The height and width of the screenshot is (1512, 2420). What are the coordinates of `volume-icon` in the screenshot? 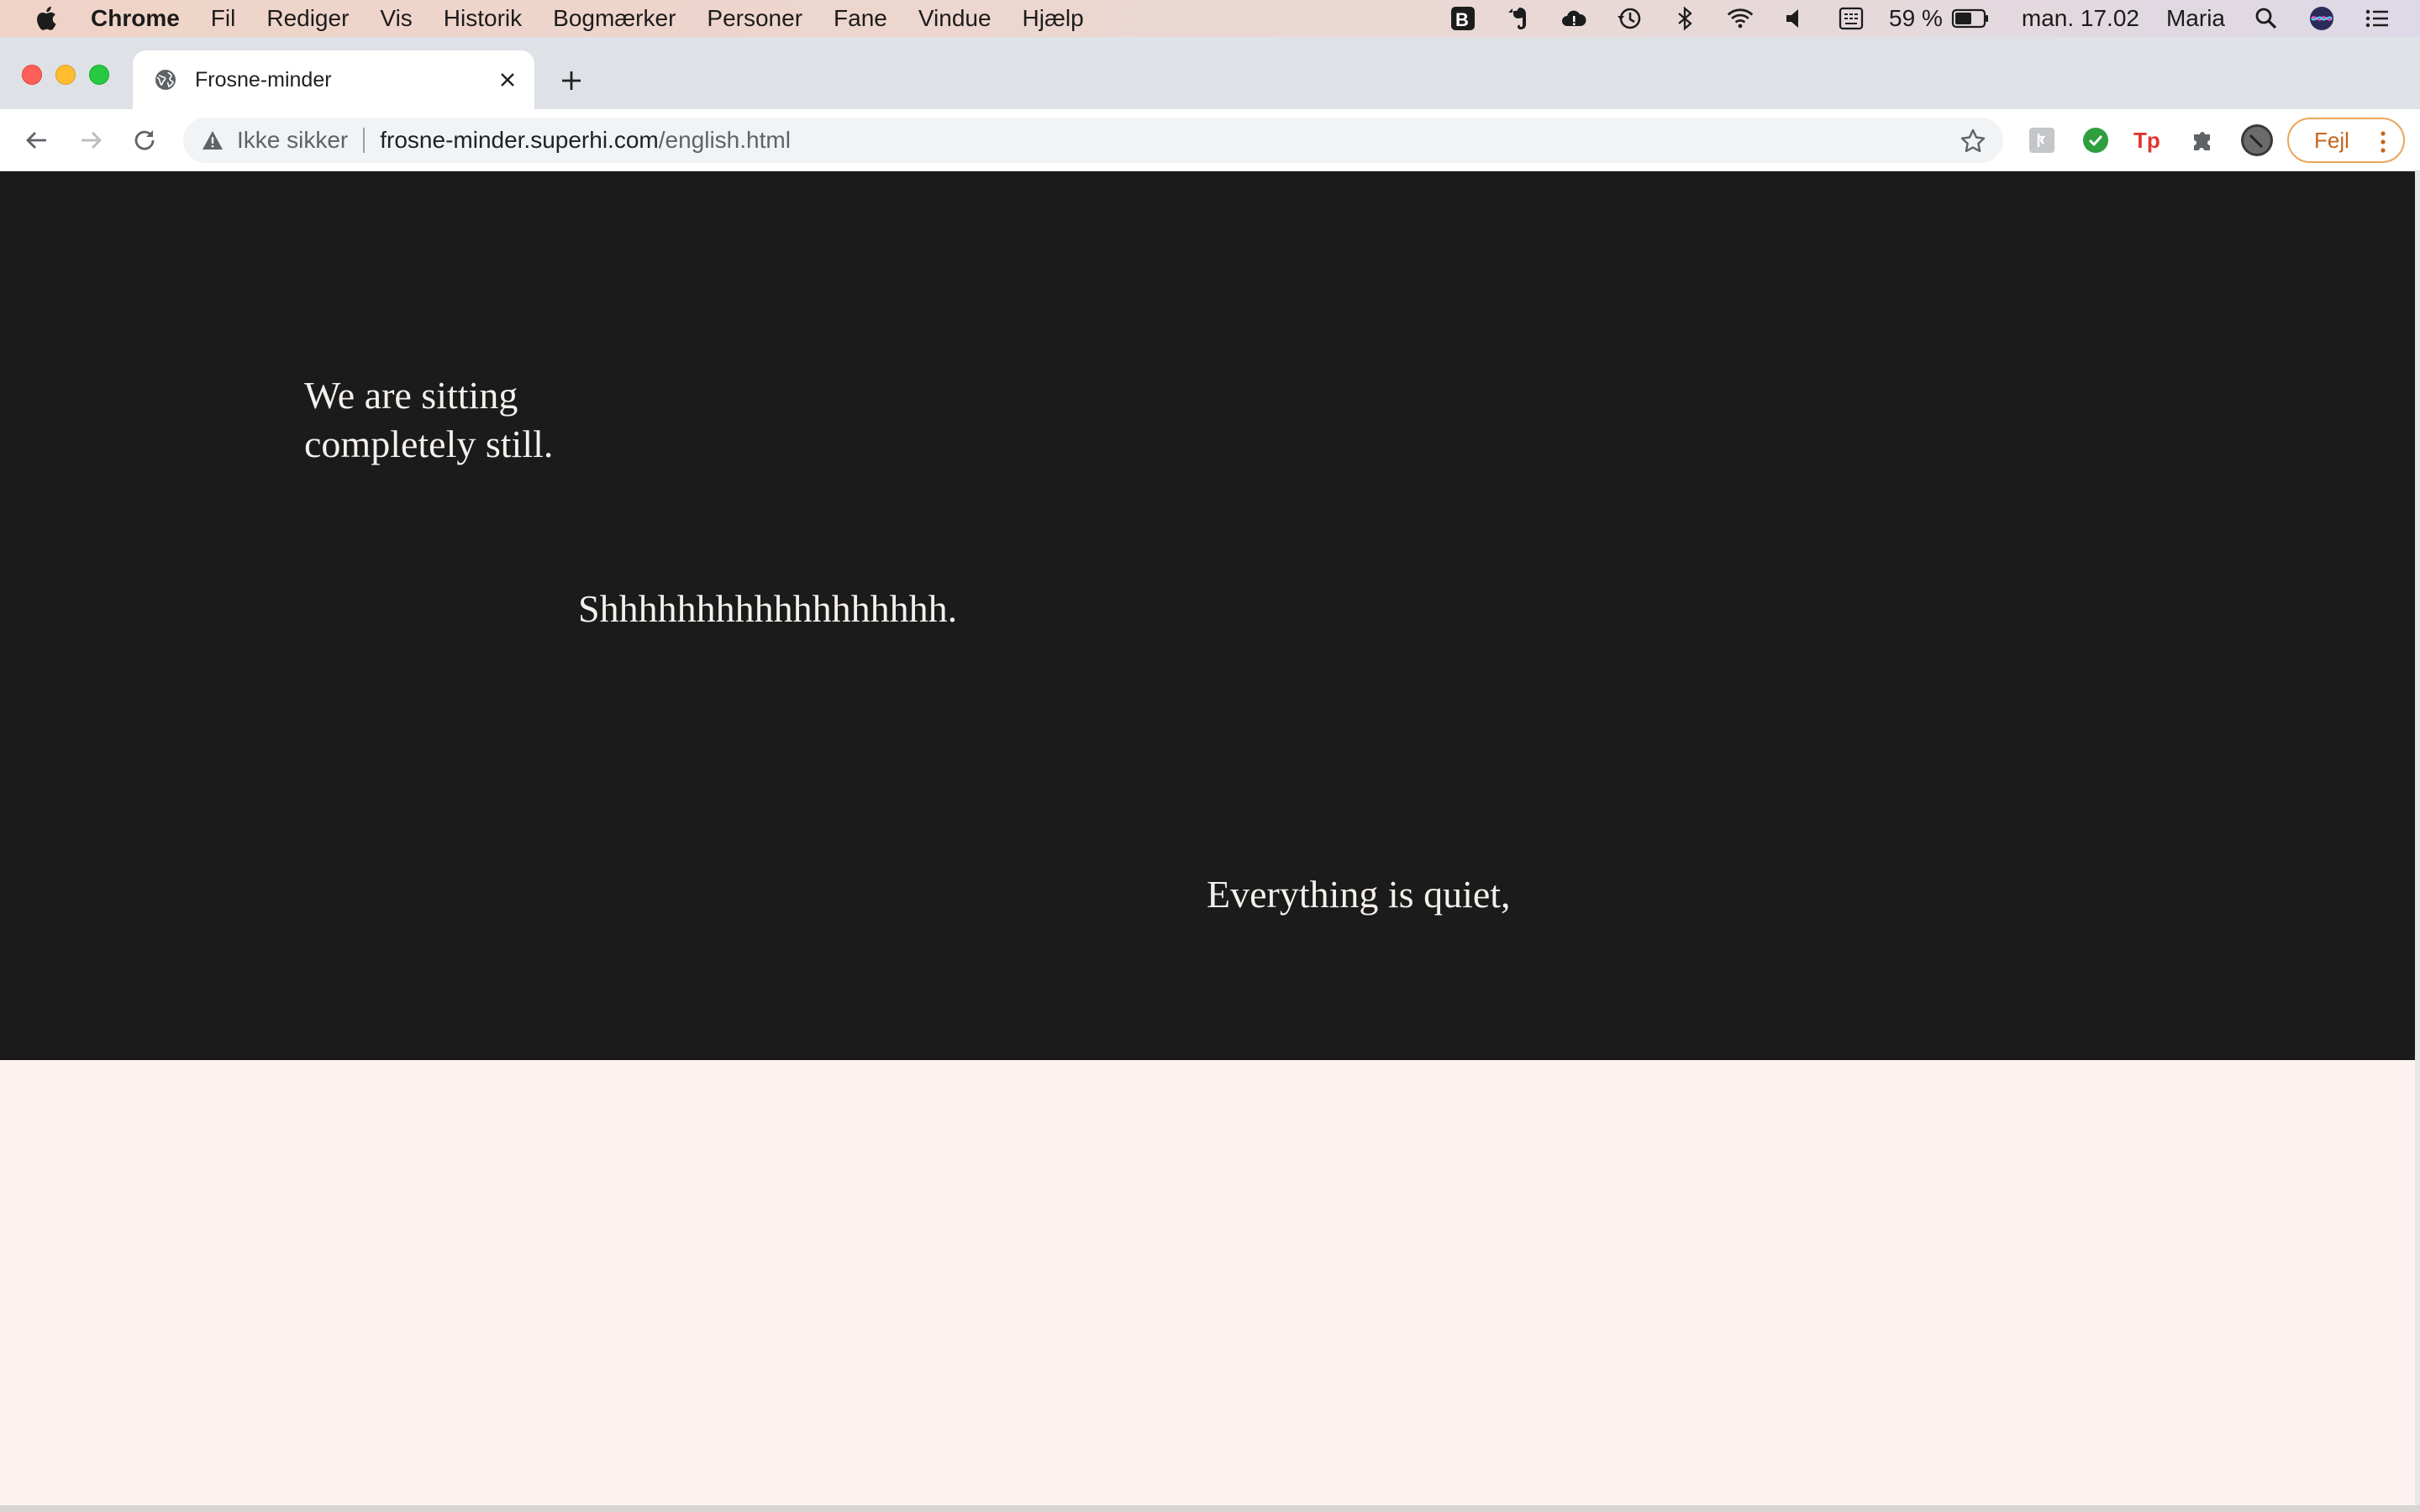 It's located at (1796, 18).